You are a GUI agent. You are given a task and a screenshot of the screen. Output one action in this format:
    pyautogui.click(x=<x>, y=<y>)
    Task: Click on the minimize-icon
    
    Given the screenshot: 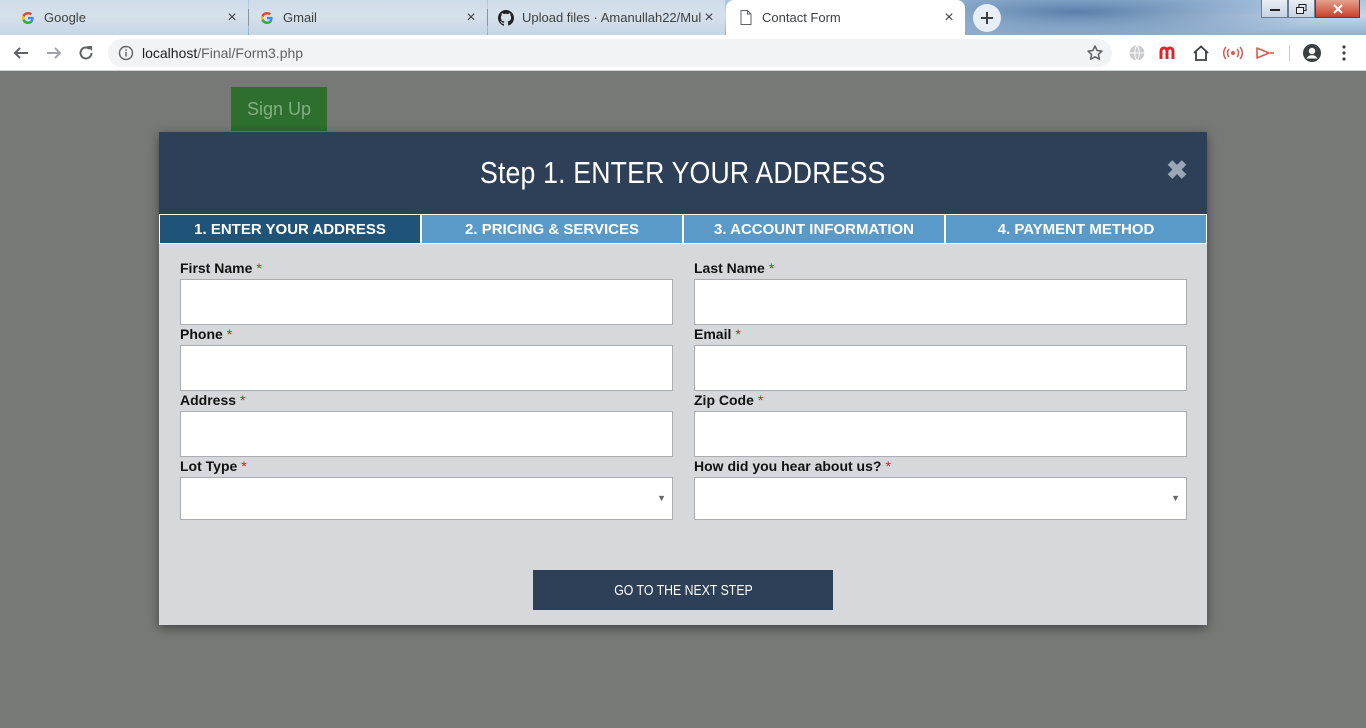 What is the action you would take?
    pyautogui.click(x=1274, y=9)
    